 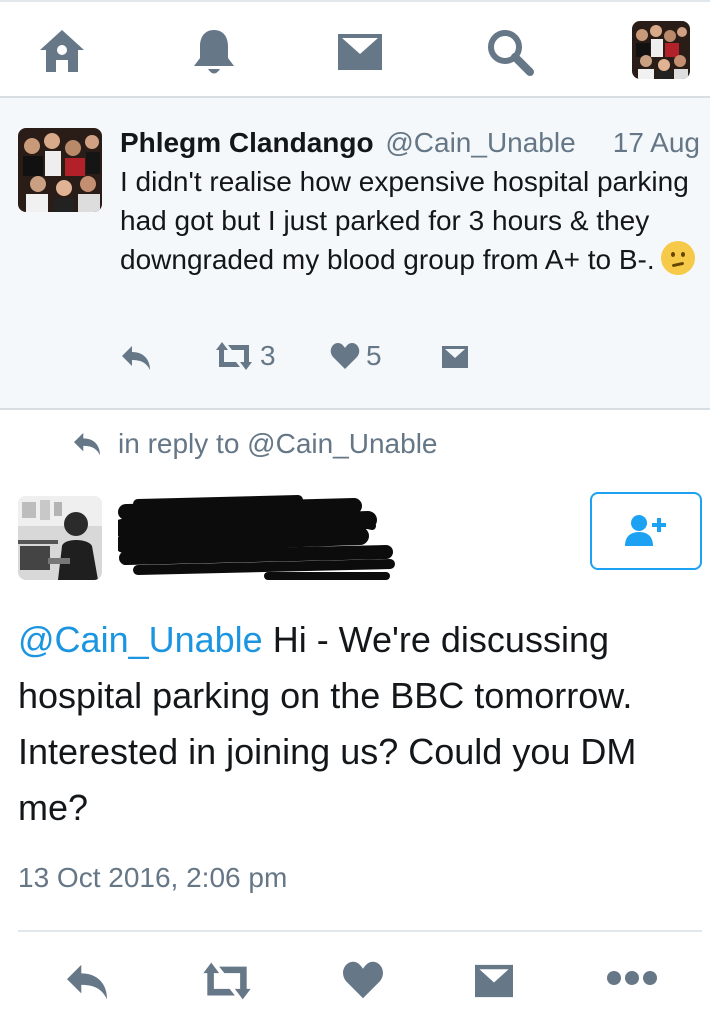 What do you see at coordinates (510, 52) in the screenshot?
I see `search-icon` at bounding box center [510, 52].